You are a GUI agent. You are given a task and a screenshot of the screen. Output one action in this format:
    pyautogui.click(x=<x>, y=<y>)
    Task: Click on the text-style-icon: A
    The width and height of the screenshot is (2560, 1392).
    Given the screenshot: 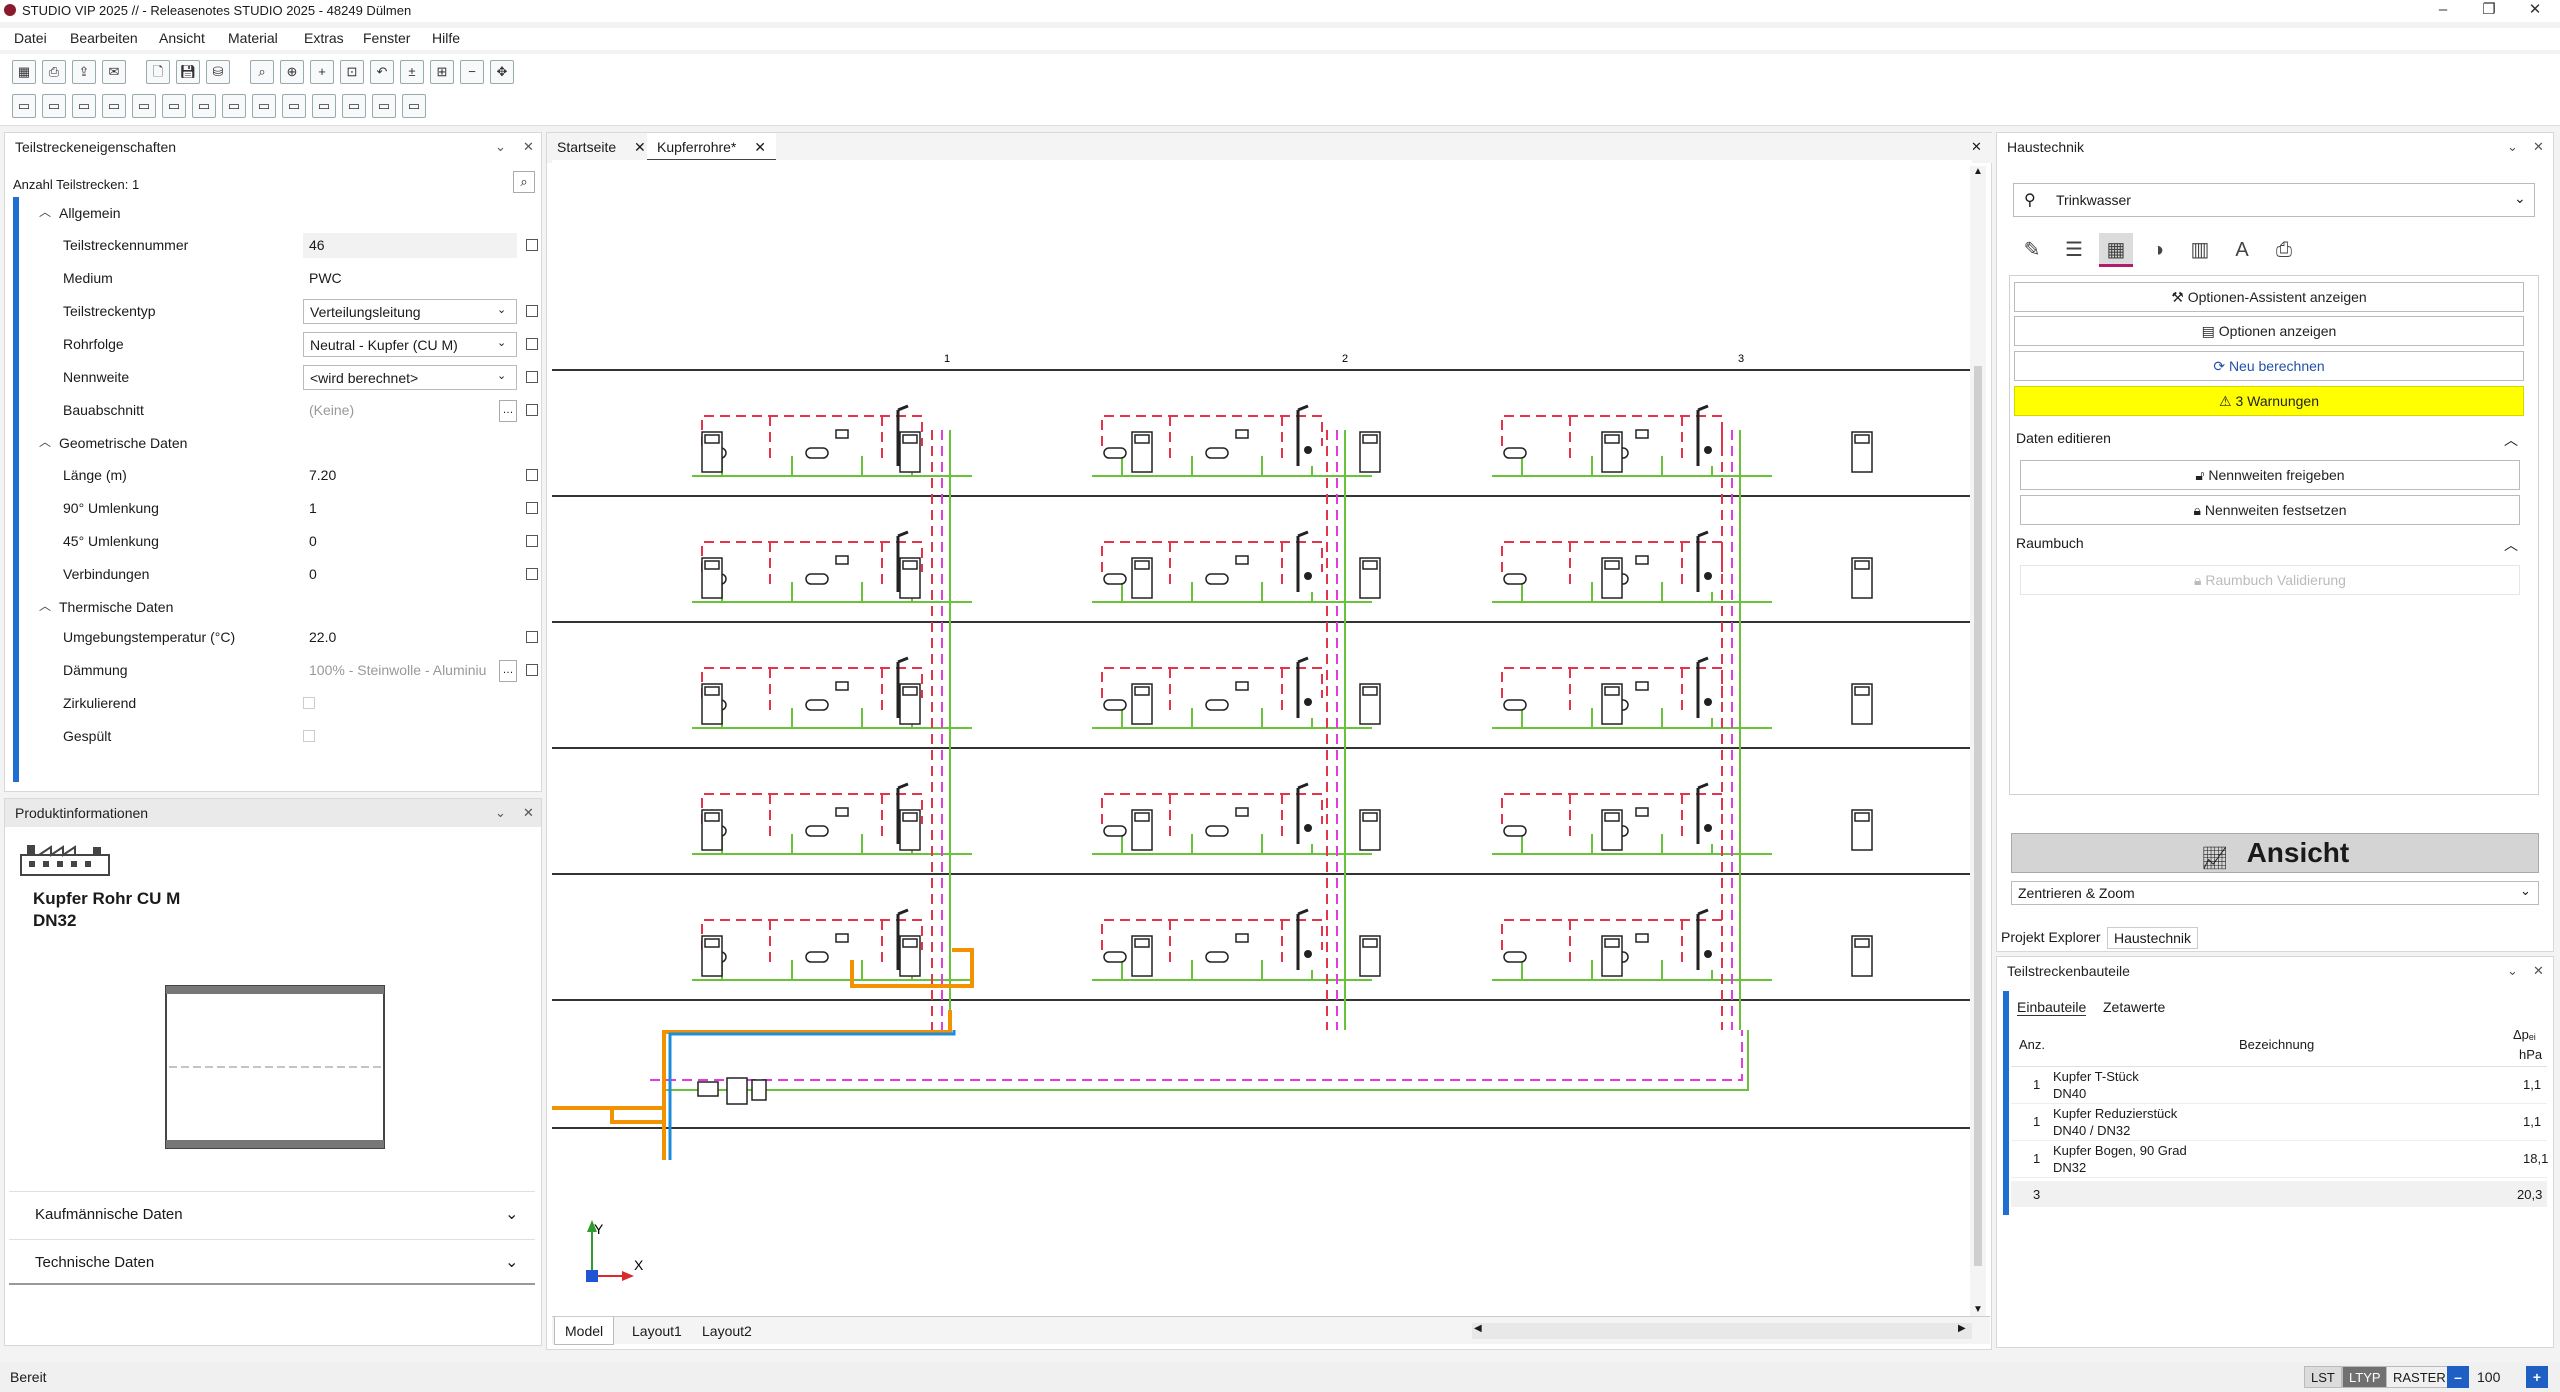 What is the action you would take?
    pyautogui.click(x=2242, y=250)
    